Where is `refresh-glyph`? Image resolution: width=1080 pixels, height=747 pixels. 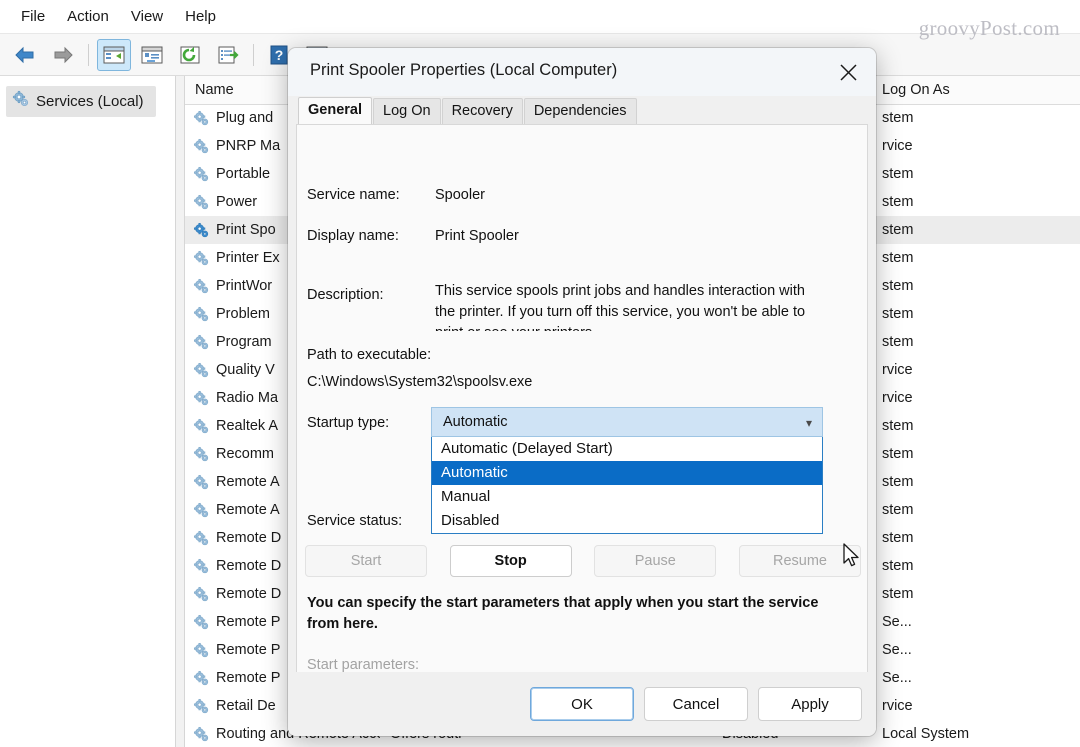 refresh-glyph is located at coordinates (190, 54).